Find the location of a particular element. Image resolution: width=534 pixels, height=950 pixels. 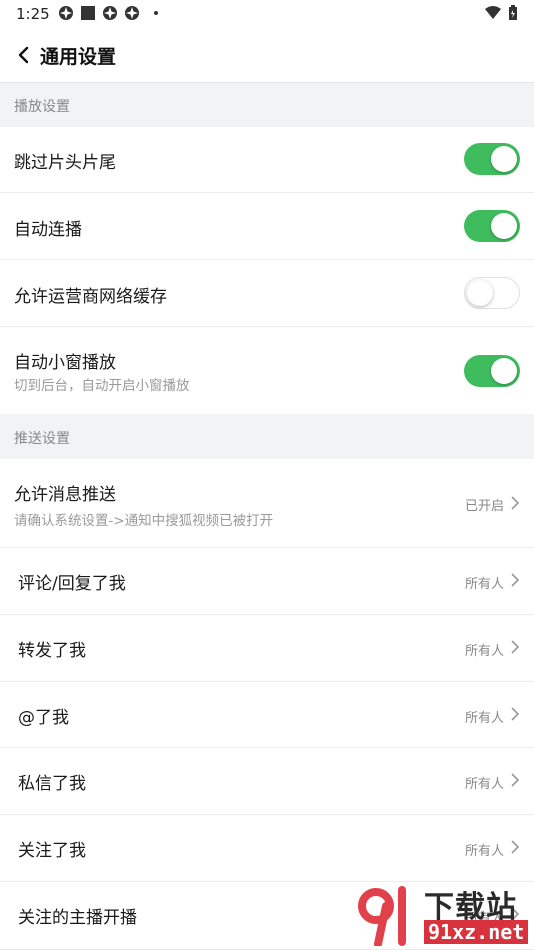

setting-label: 评论/回复了我 is located at coordinates (72, 584).